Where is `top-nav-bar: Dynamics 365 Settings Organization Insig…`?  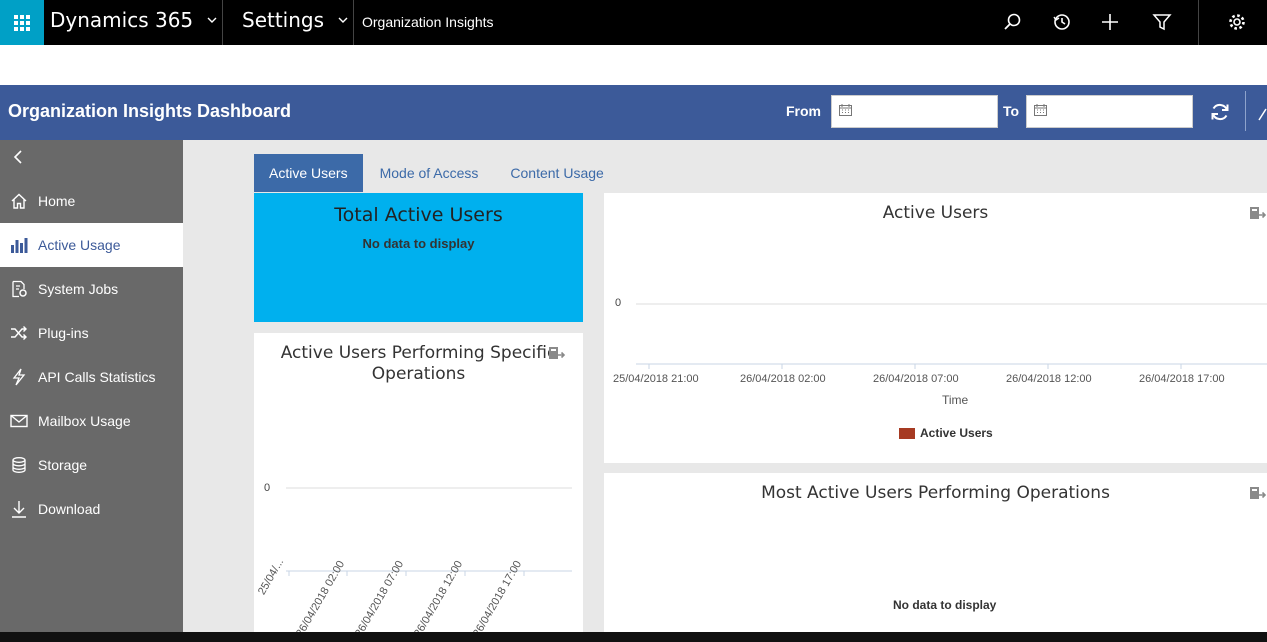
top-nav-bar: Dynamics 365 Settings Organization Insig… is located at coordinates (633, 22).